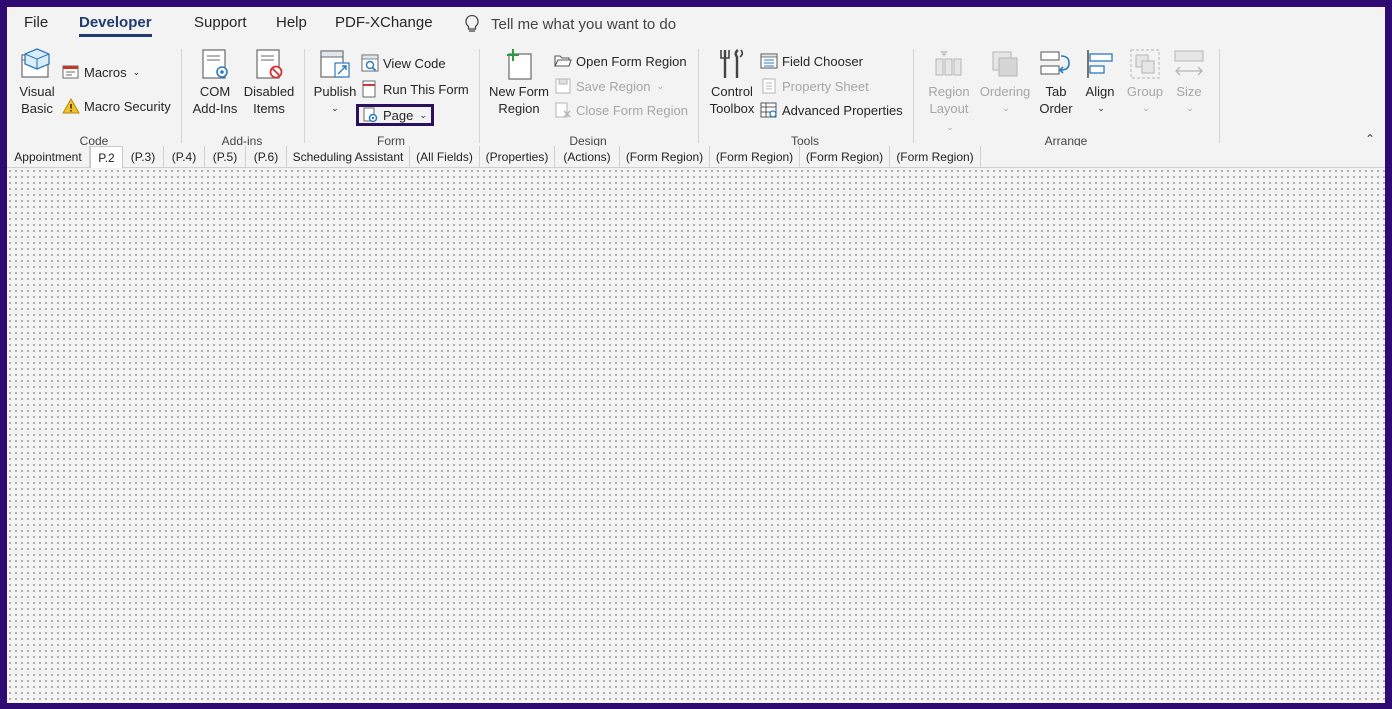 The height and width of the screenshot is (709, 1392). Describe the element at coordinates (384, 22) in the screenshot. I see `menu-tab-pdf-xchange: PDF-XChange` at that location.